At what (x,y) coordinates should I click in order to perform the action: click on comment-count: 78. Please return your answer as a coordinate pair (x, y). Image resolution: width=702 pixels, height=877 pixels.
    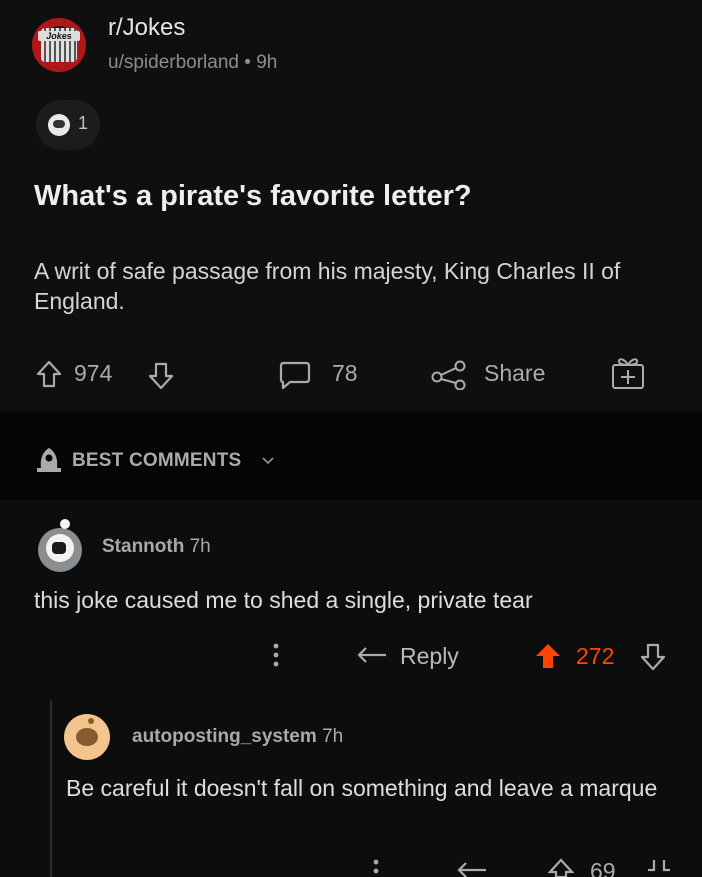
    Looking at the image, I should click on (345, 373).